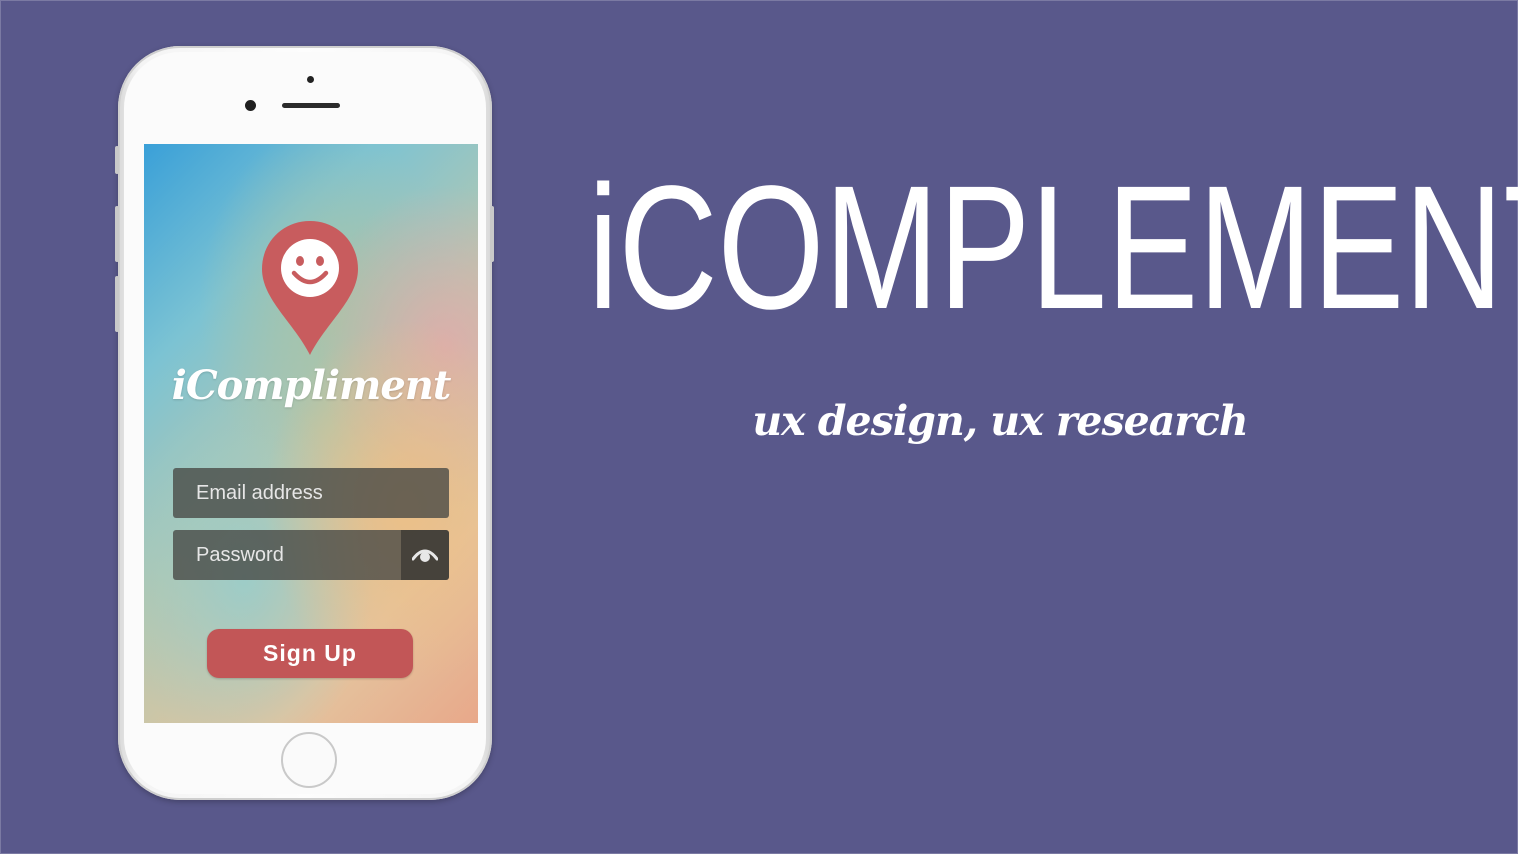 The height and width of the screenshot is (854, 1518). I want to click on show-password-button, so click(425, 555).